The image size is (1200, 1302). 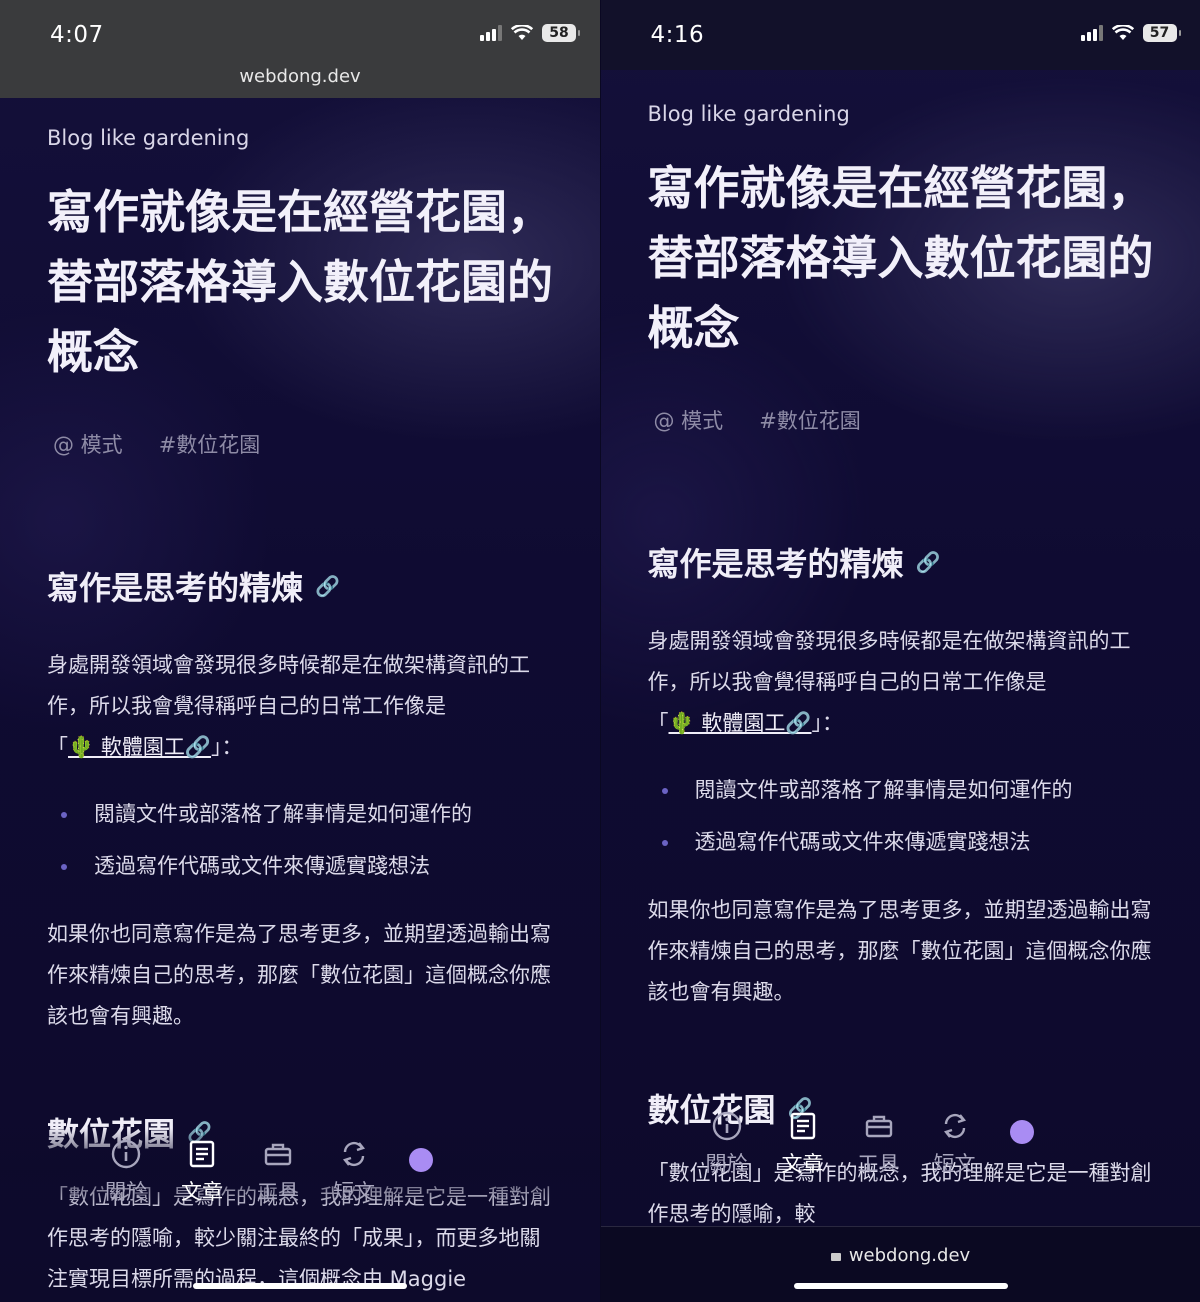 I want to click on status-bar: 4:07 58 webdong.dev, so click(x=300, y=49).